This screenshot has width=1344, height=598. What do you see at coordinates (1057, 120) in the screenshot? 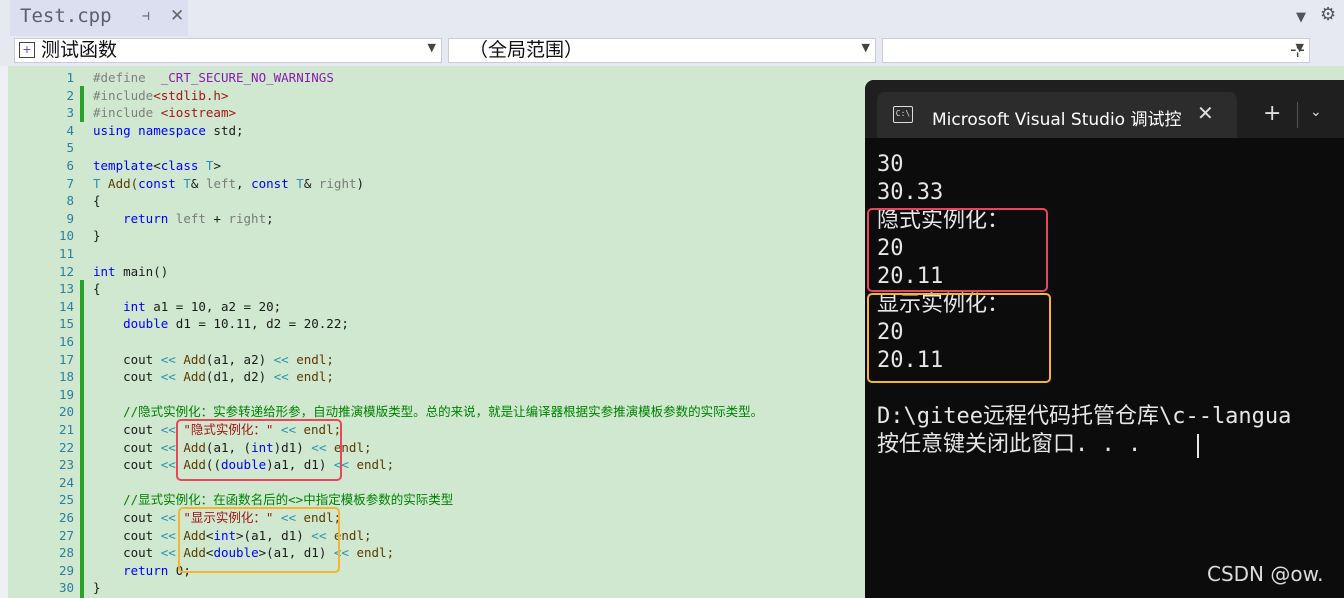
I see `terminal-title: Microsoft Visual Studio 调试控` at bounding box center [1057, 120].